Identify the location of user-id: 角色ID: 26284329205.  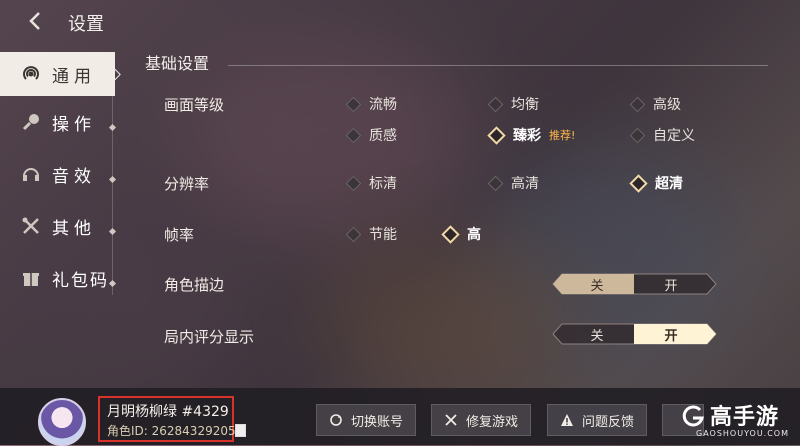
(171, 431).